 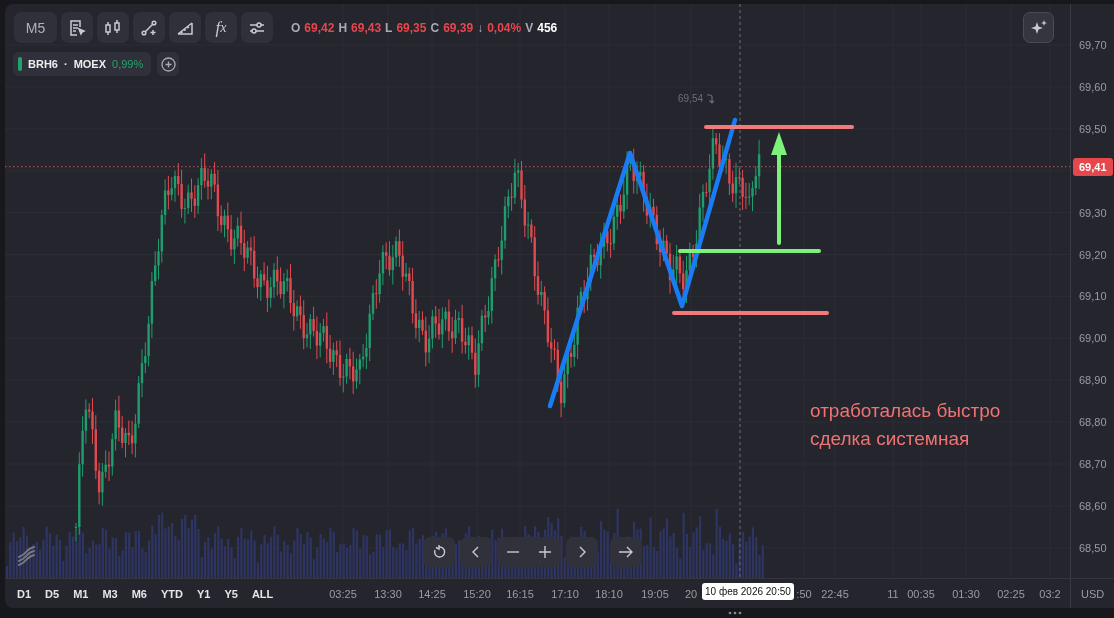 What do you see at coordinates (26, 556) in the screenshot?
I see `layers-icon` at bounding box center [26, 556].